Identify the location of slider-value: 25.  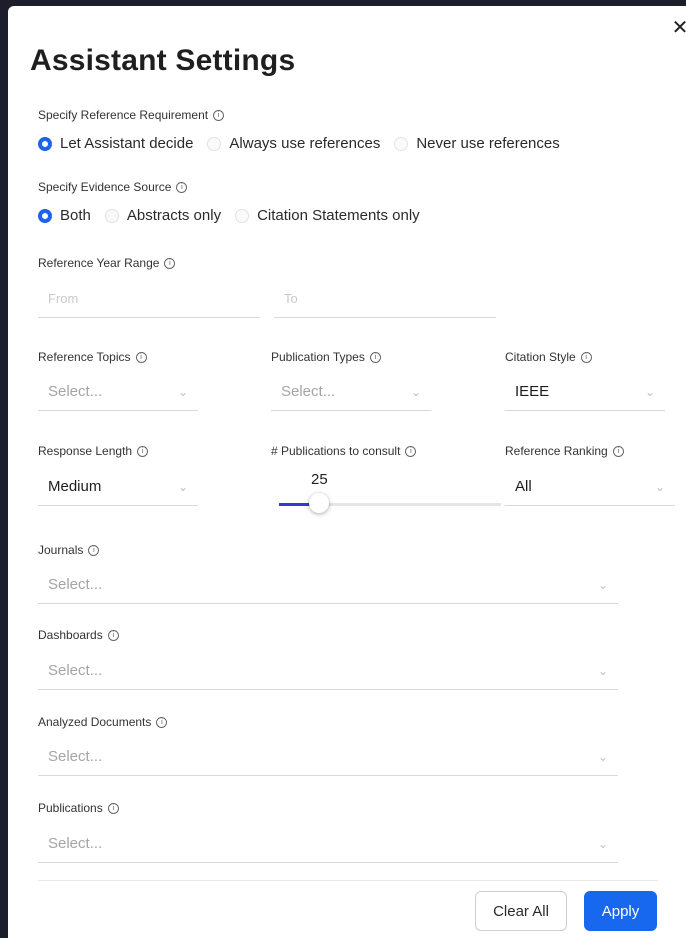
(319, 479).